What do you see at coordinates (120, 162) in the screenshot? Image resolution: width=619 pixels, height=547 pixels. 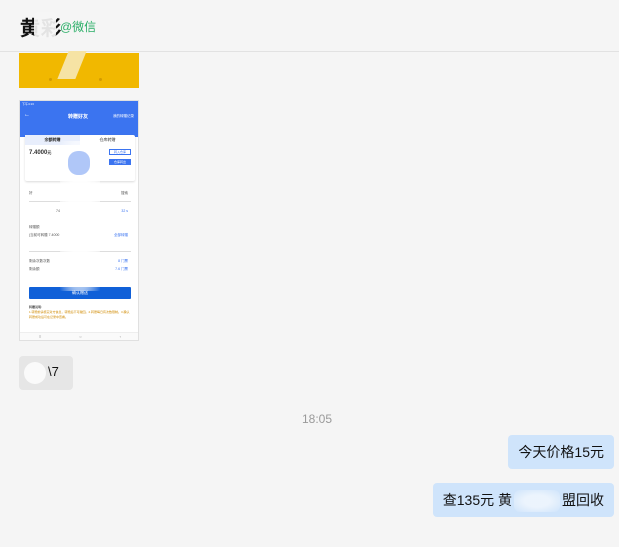 I see `screenshot-transfer-out: 仓库转出` at bounding box center [120, 162].